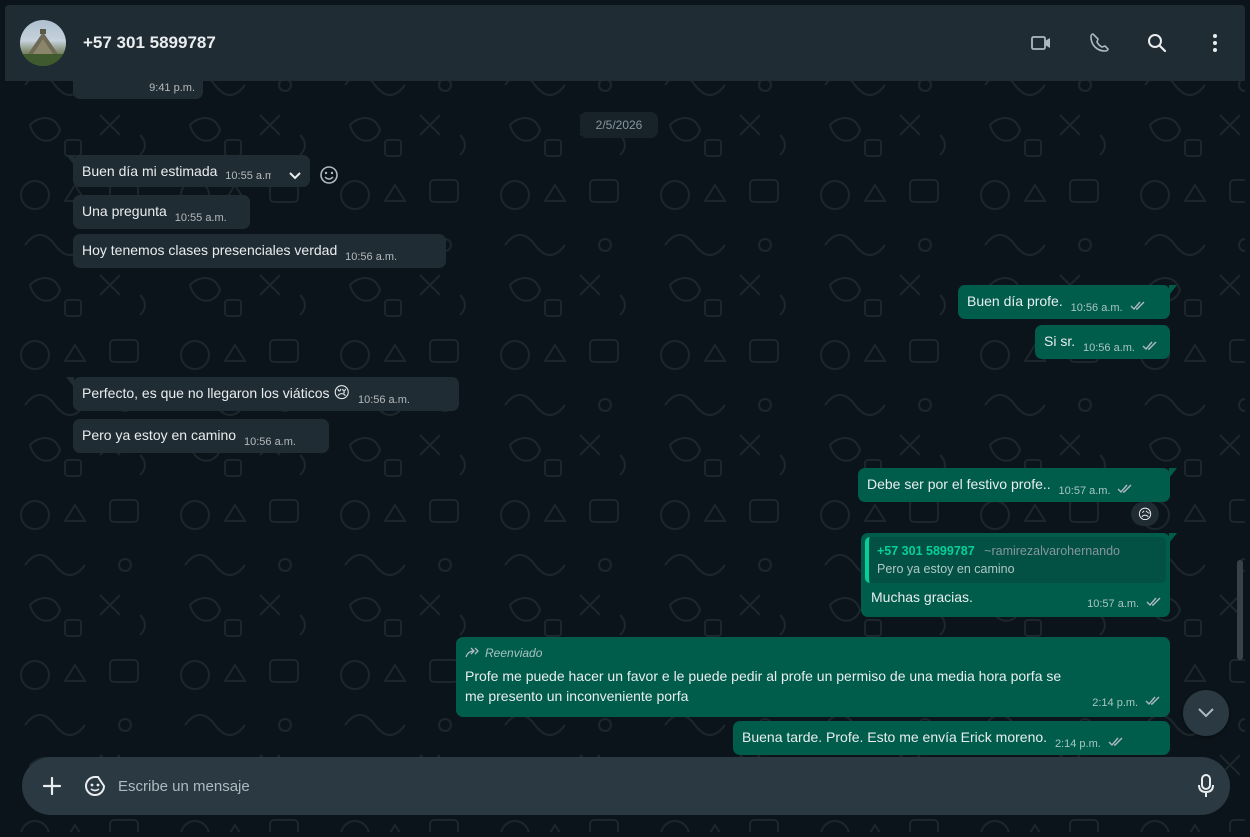  Describe the element at coordinates (946, 569) in the screenshot. I see `quote-text: Pero ya estoy en camino` at that location.